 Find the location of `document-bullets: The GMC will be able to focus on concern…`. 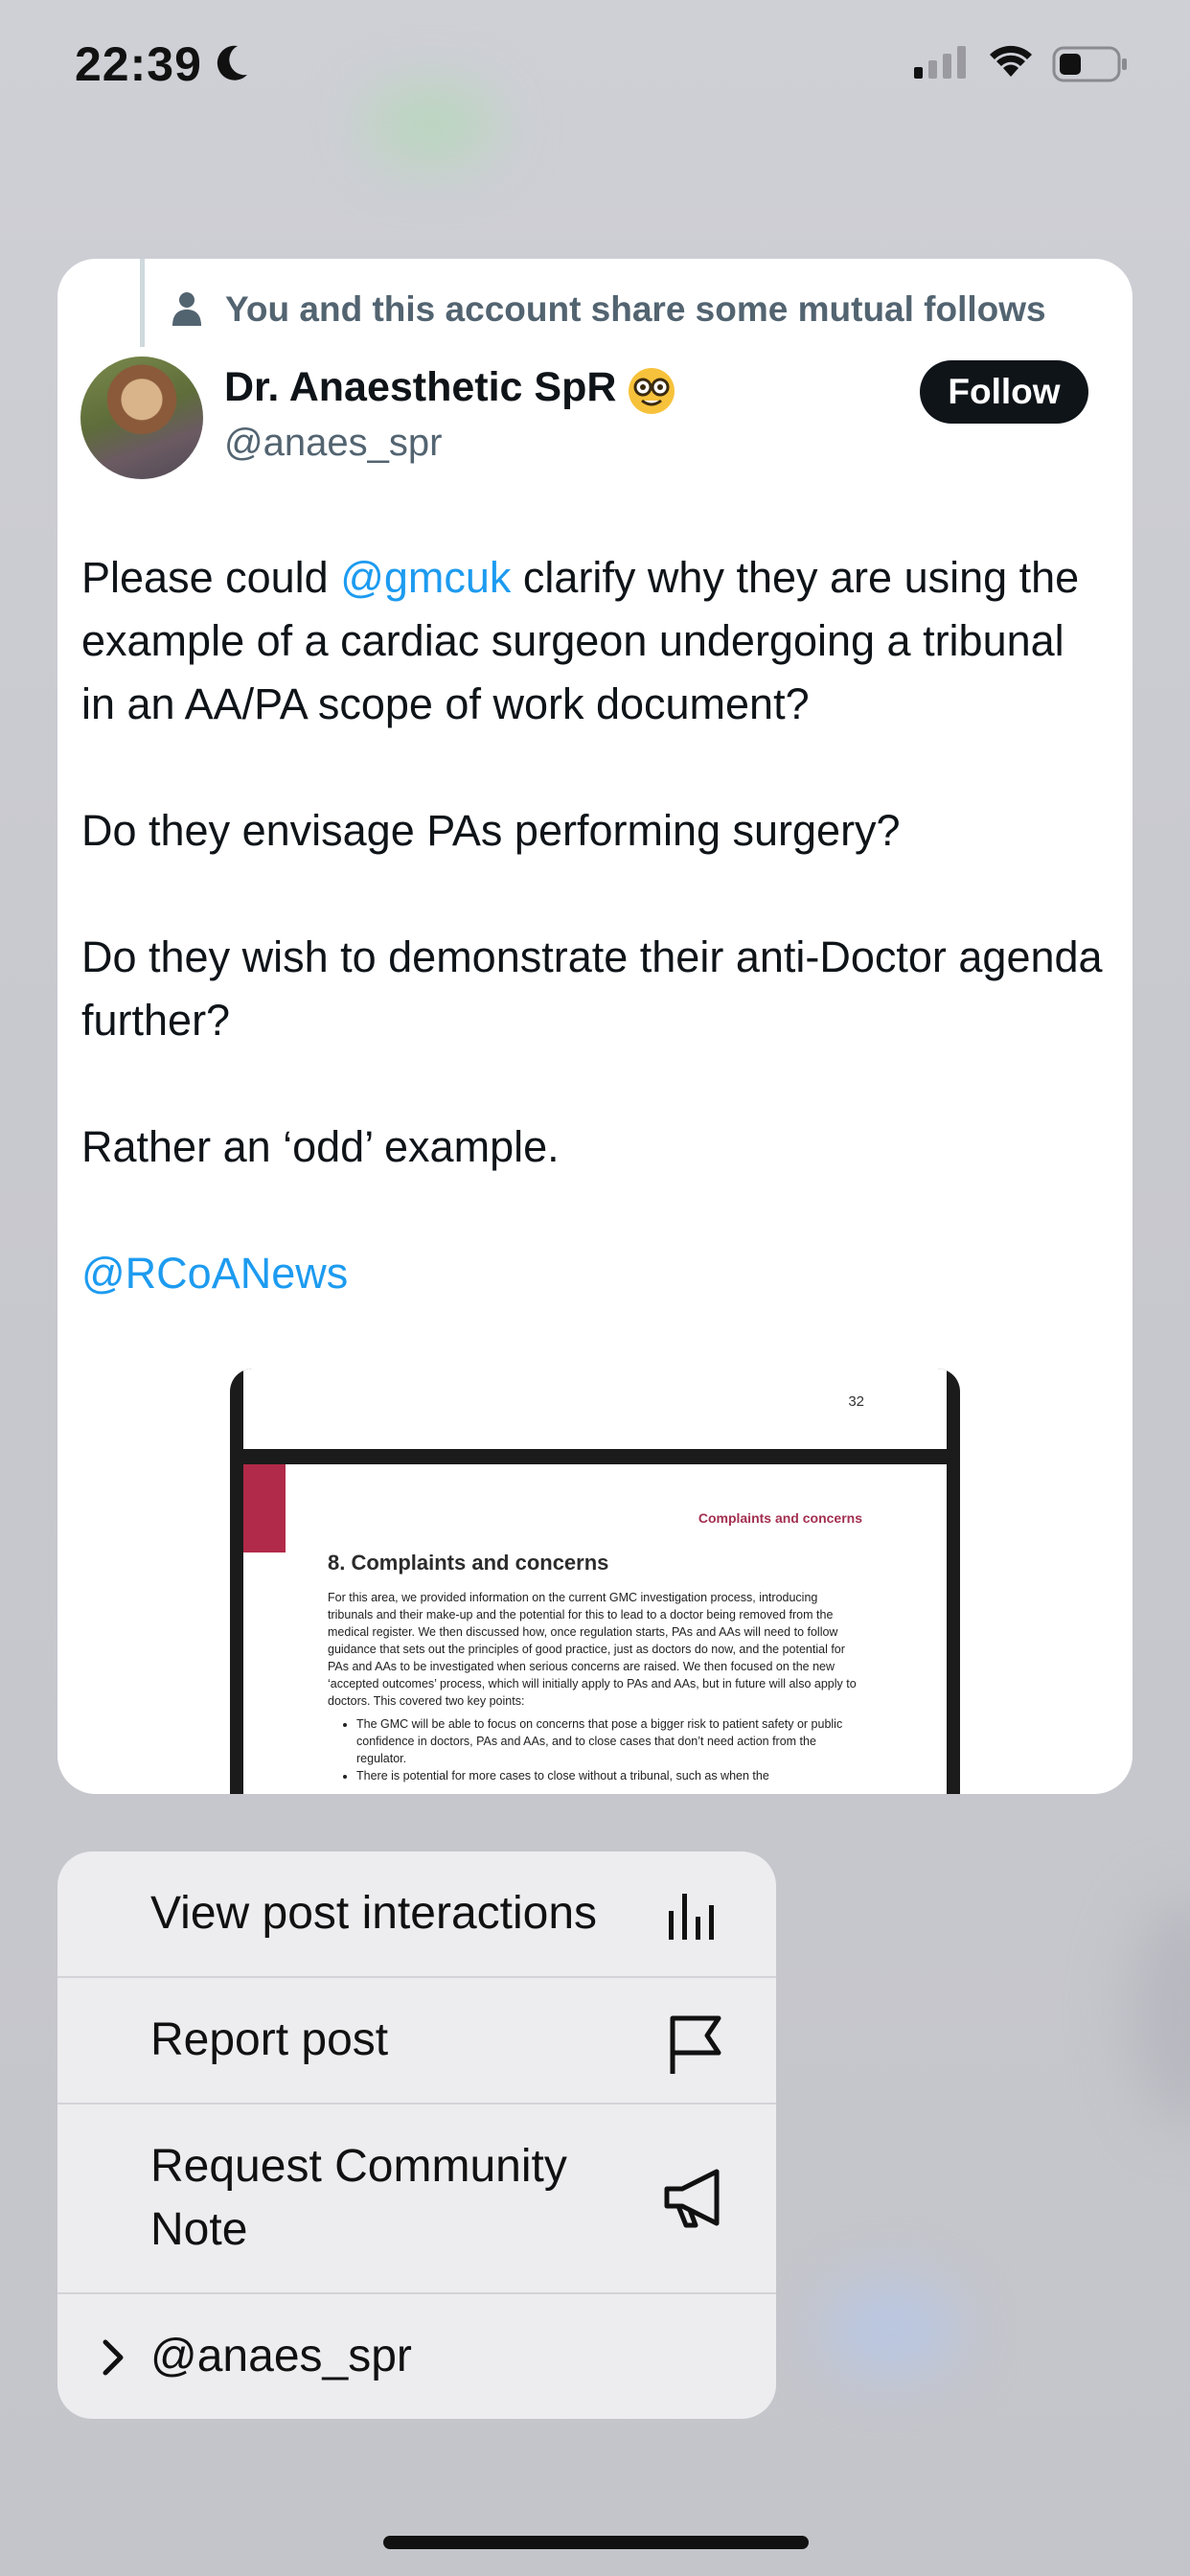

document-bullets: The GMC will be able to focus on concern… is located at coordinates (596, 1749).